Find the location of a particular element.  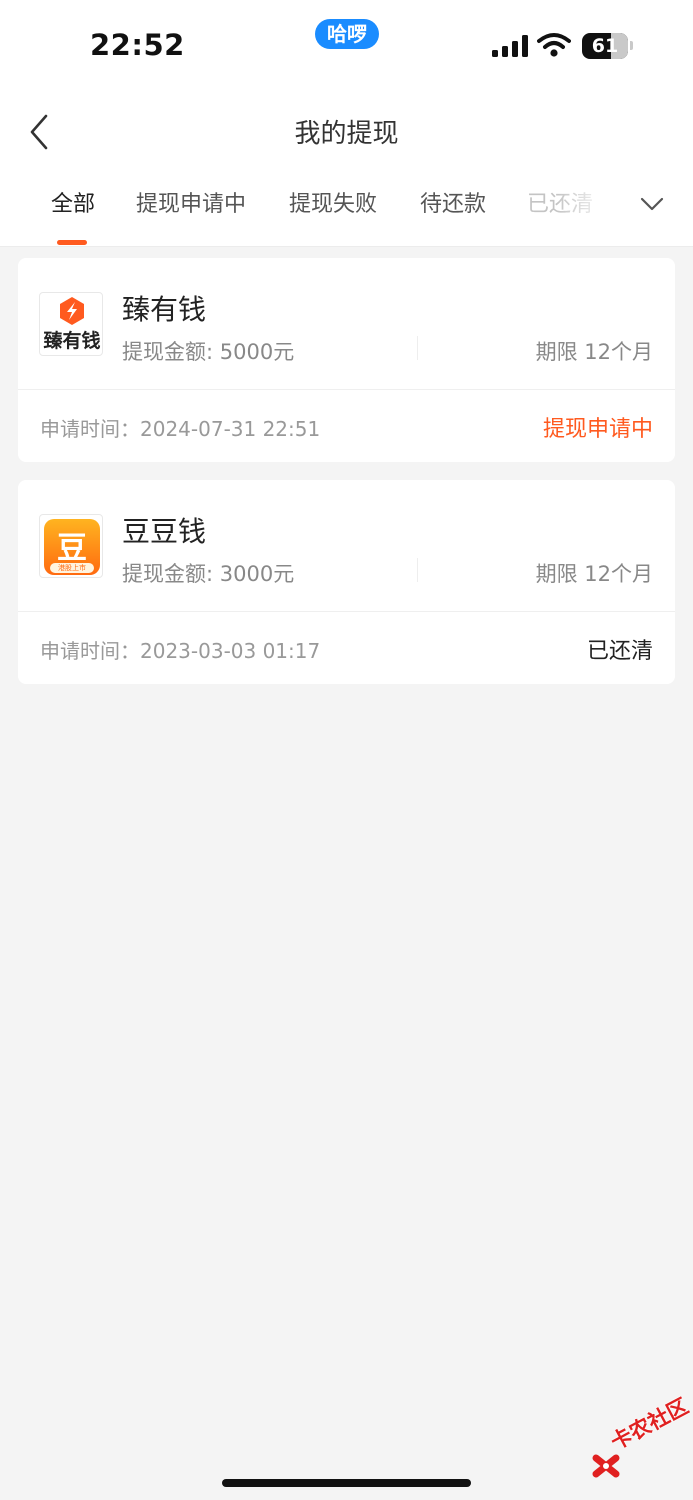

battery-cap is located at coordinates (631, 45).